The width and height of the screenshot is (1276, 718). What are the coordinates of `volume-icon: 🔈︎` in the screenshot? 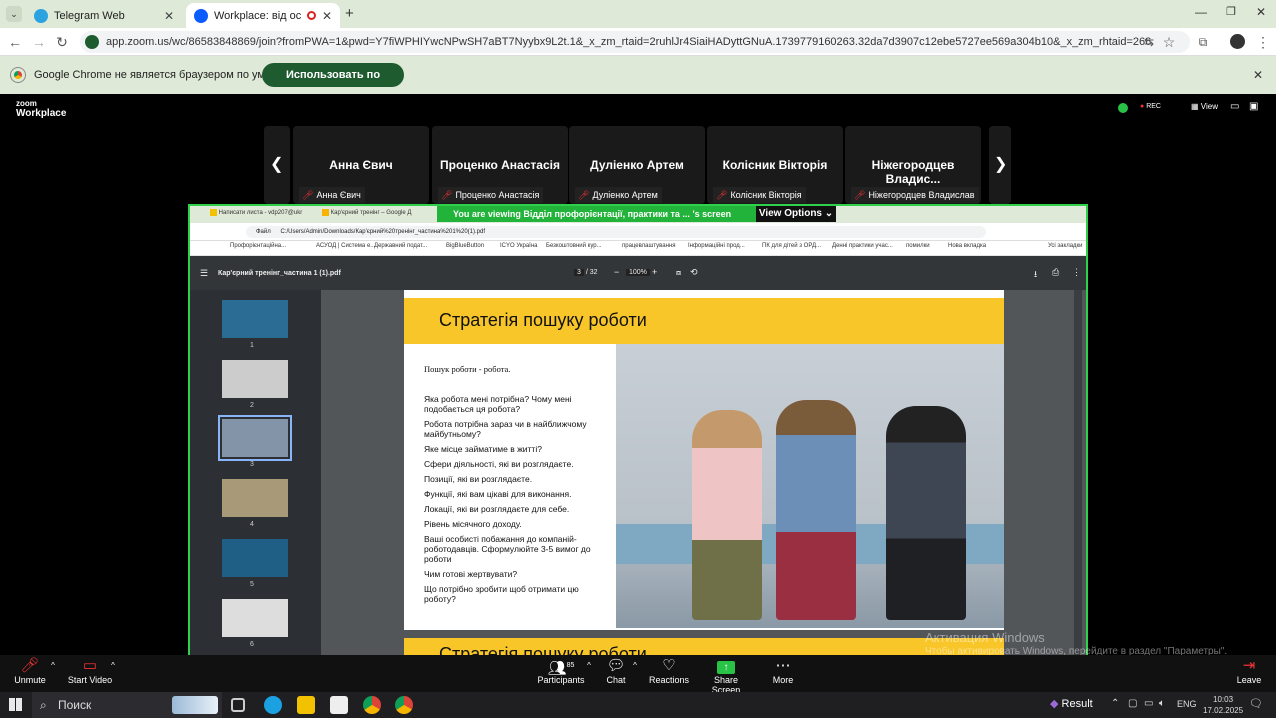 It's located at (1162, 703).